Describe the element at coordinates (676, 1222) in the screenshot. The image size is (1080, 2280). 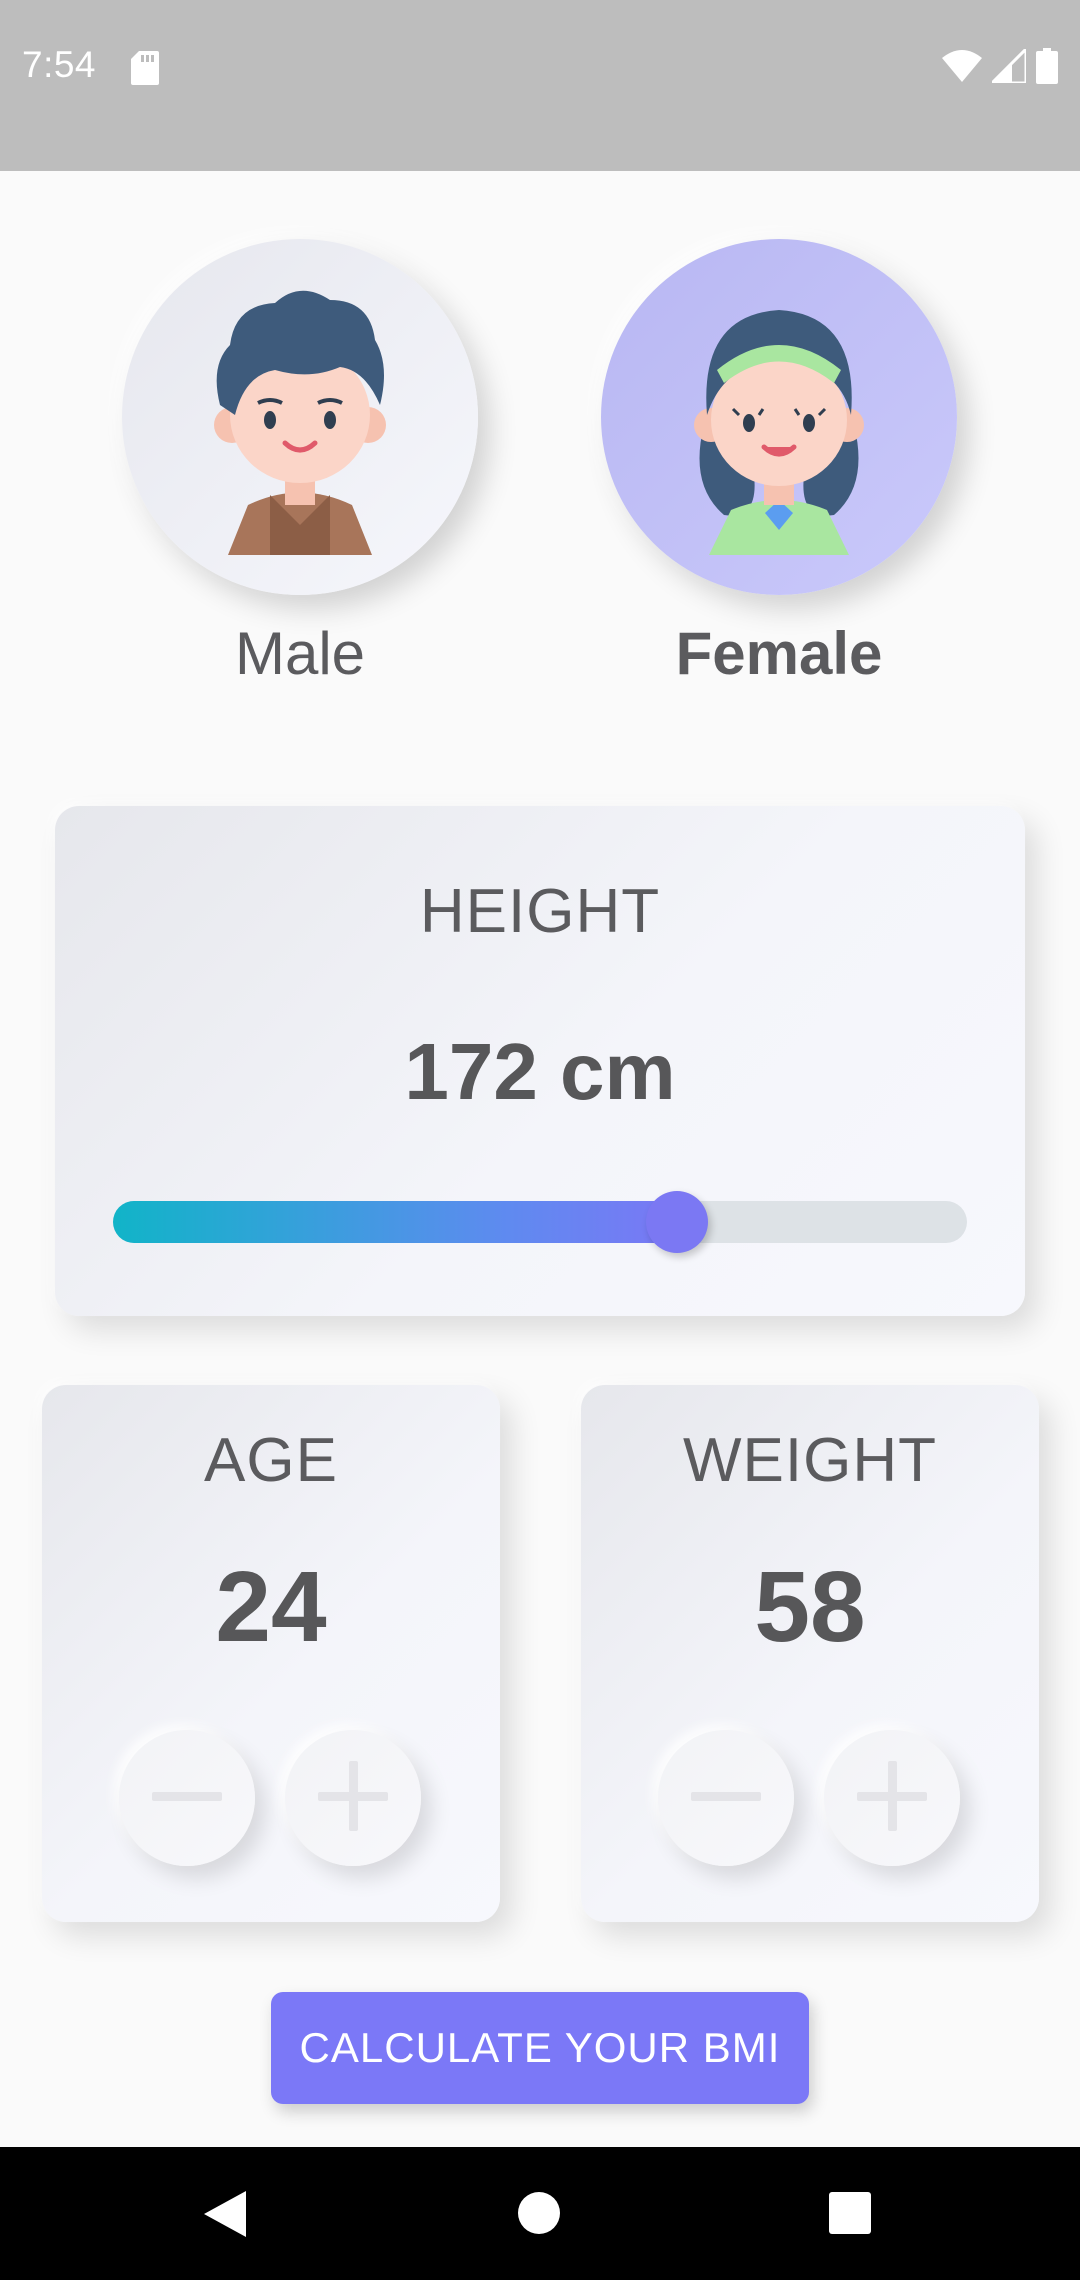
I see `slider-thumb` at that location.